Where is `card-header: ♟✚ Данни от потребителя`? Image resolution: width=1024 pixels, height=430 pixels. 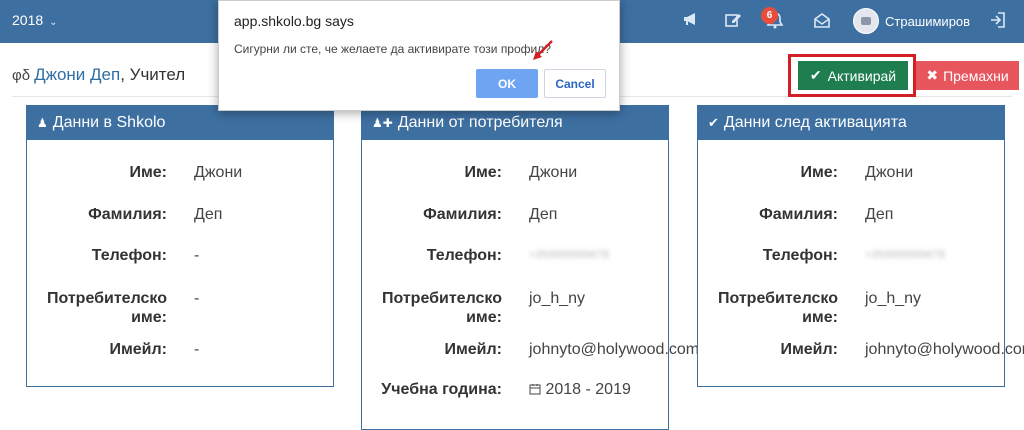
card-header: ♟✚ Данни от потребителя is located at coordinates (515, 123).